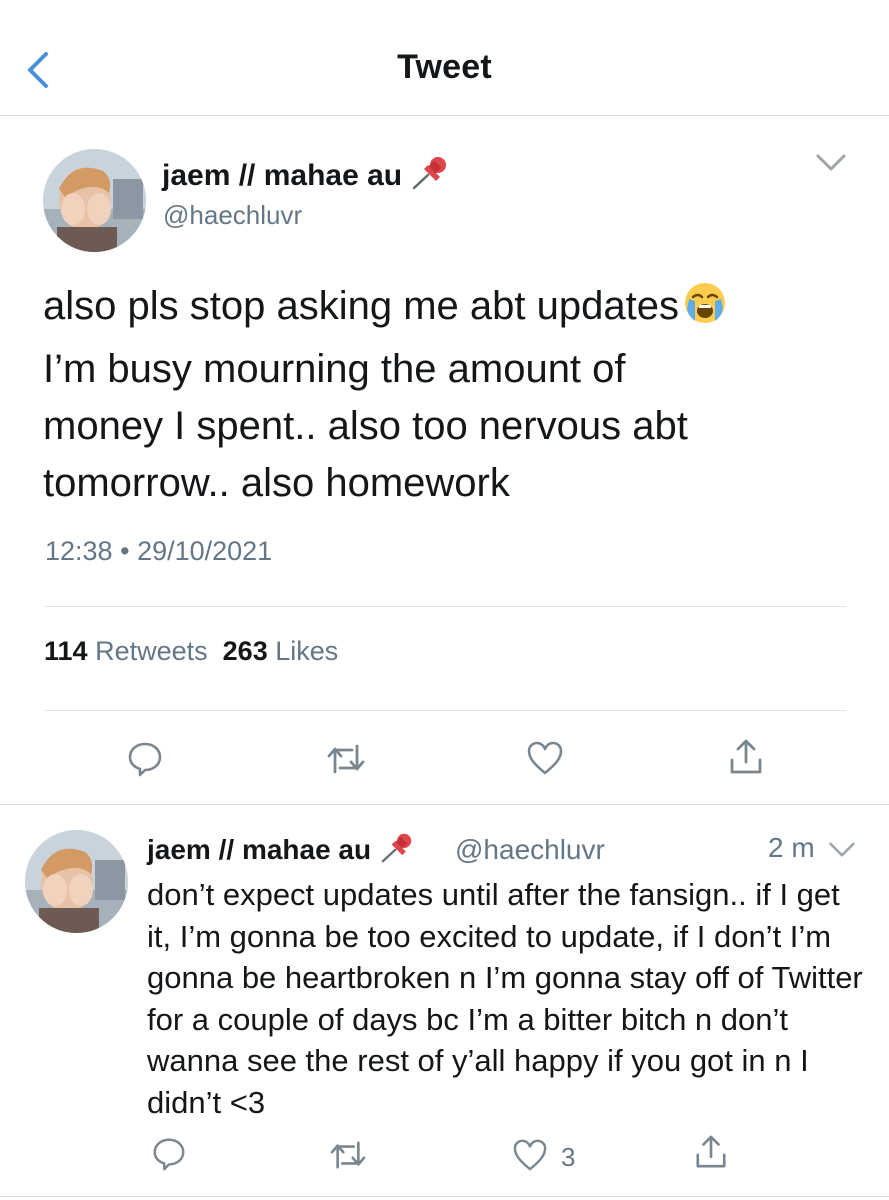  I want to click on tweet-menu-button, so click(831, 165).